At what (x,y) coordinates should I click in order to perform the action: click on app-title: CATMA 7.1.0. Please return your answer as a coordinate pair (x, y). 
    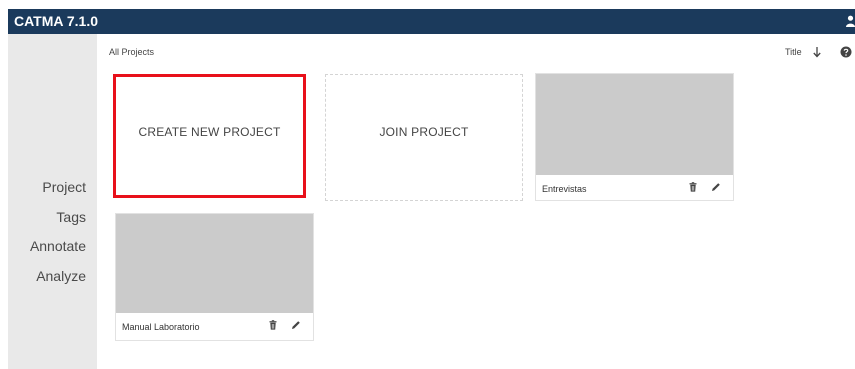
    Looking at the image, I should click on (56, 21).